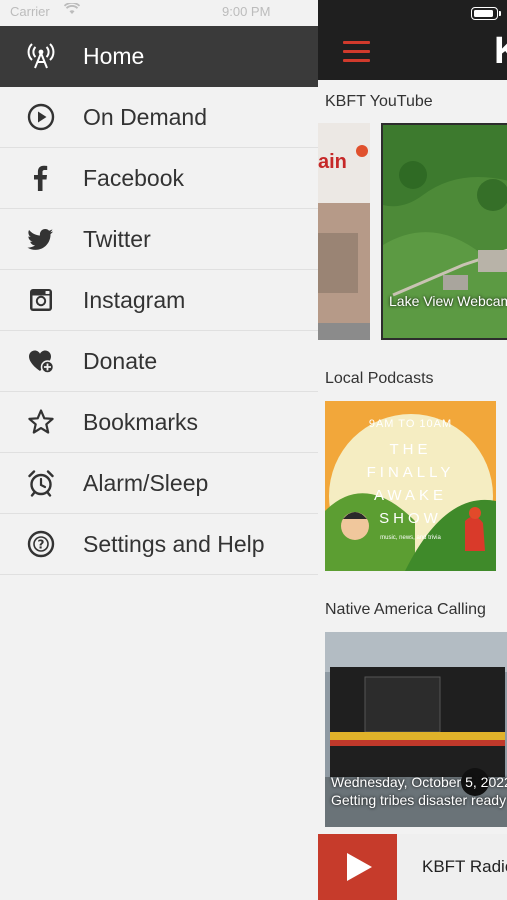 The width and height of the screenshot is (507, 900). Describe the element at coordinates (448, 301) in the screenshot. I see `video-caption: Lake View Webcam` at that location.